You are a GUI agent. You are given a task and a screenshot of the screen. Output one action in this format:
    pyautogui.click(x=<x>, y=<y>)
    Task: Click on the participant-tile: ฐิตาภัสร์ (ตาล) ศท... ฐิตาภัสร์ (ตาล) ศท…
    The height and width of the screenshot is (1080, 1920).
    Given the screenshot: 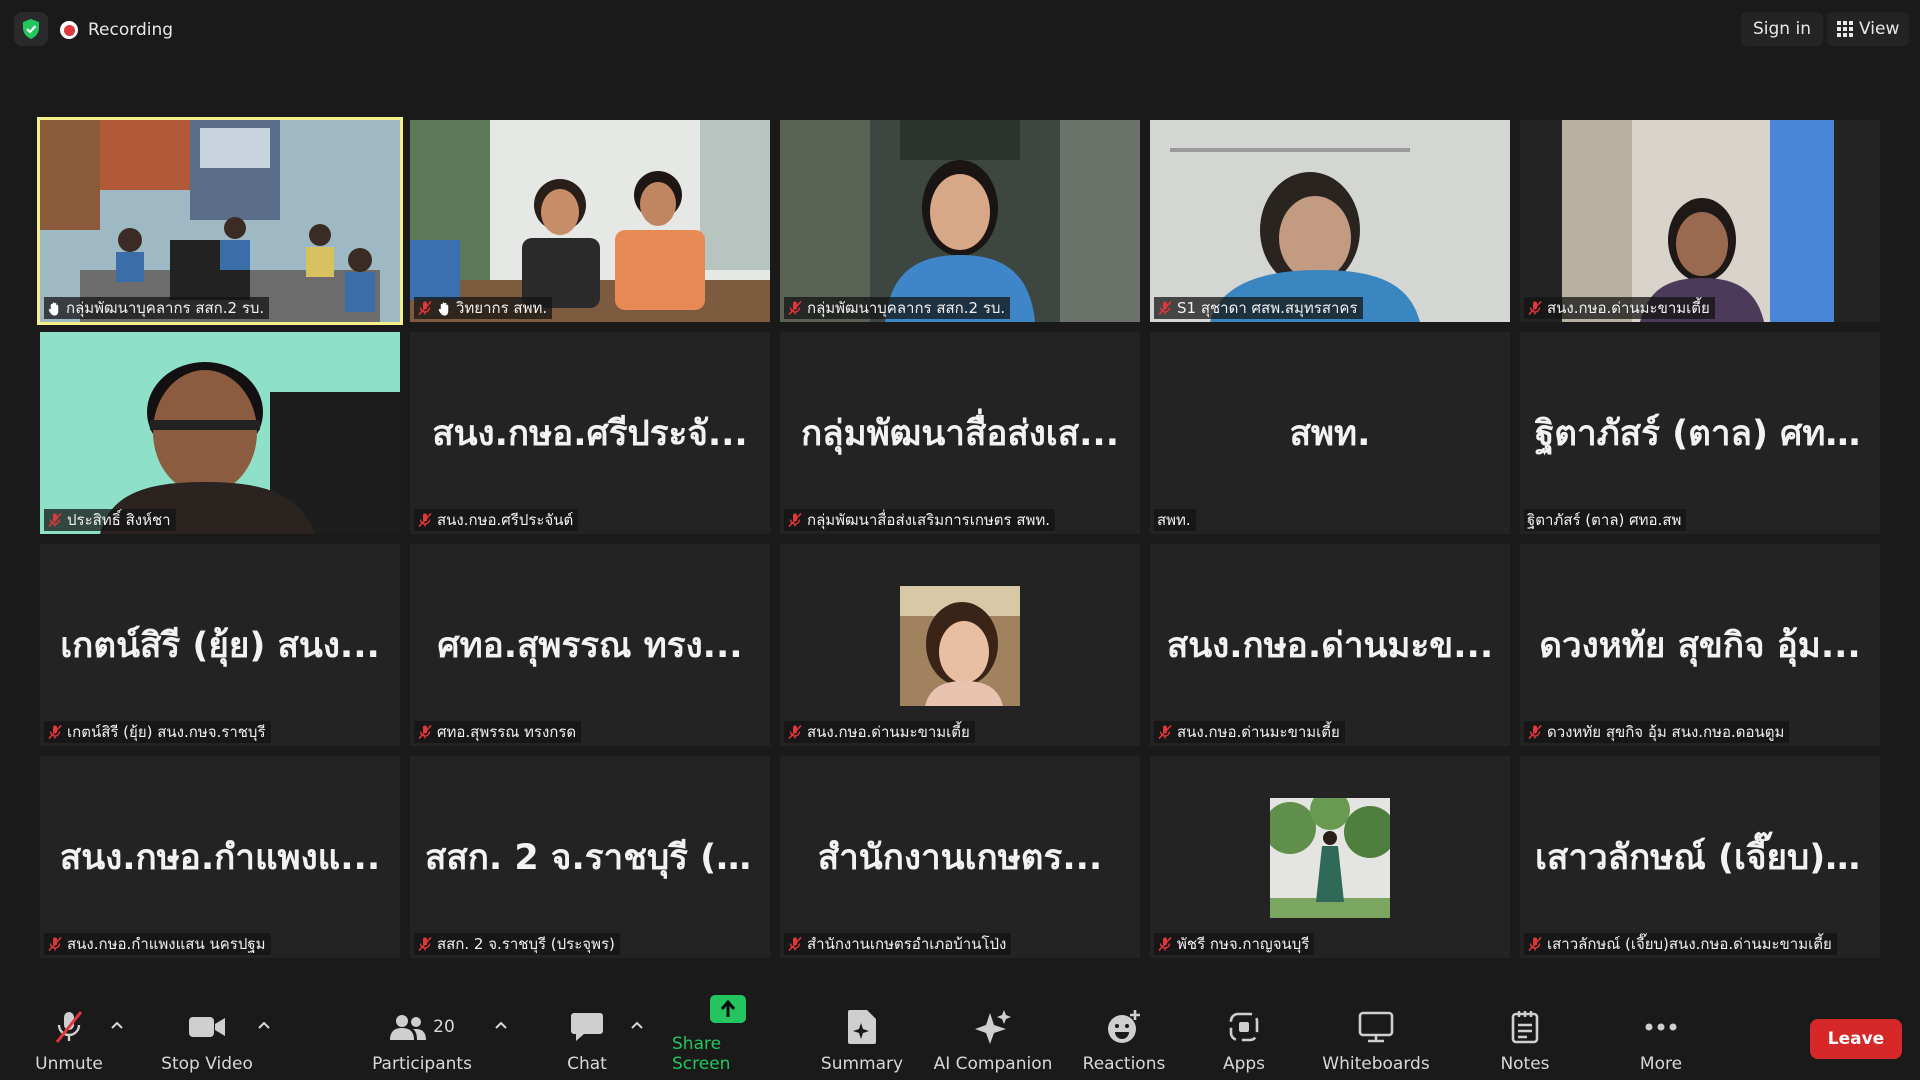 What is the action you would take?
    pyautogui.click(x=1700, y=433)
    